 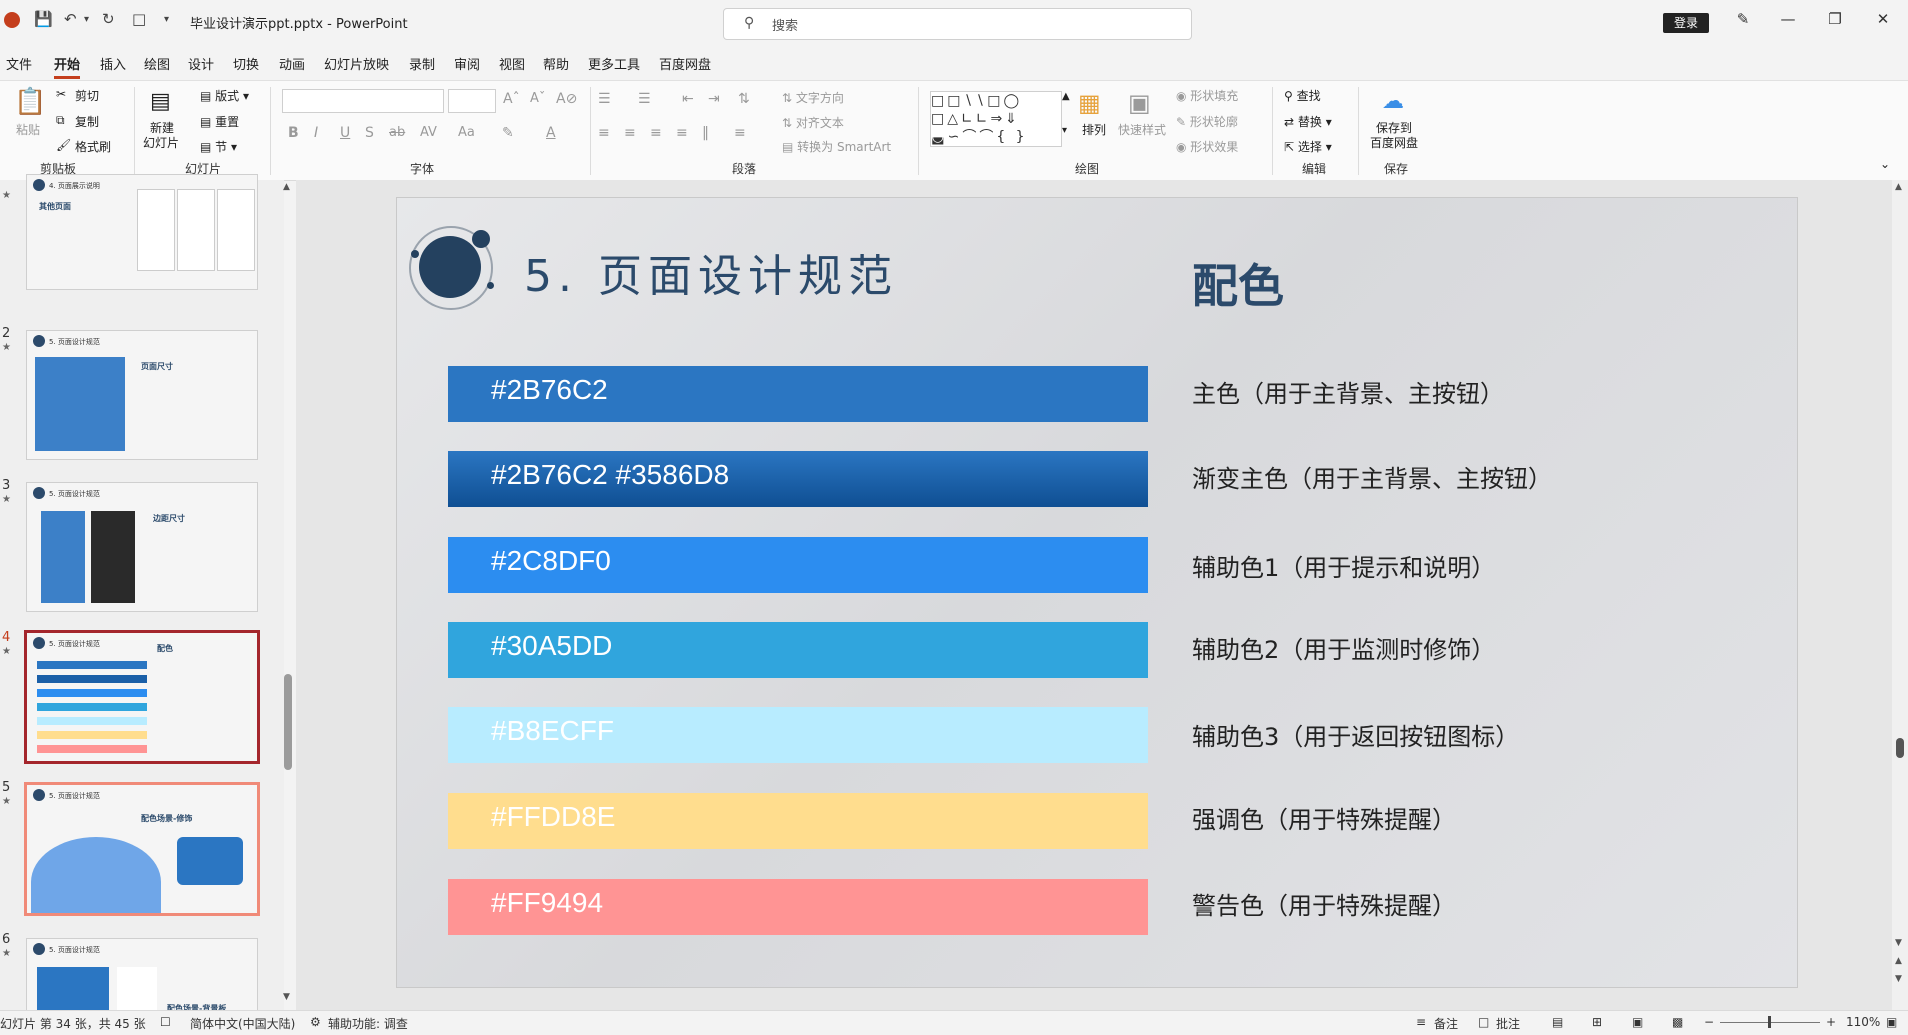 I want to click on format-painter-button: 格式刷, so click(x=93, y=146).